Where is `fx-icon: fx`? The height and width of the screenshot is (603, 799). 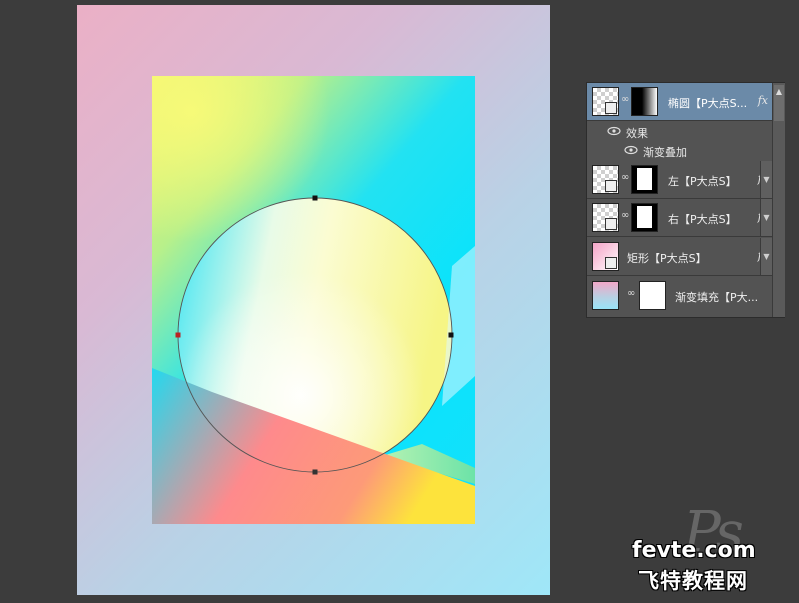
fx-icon: fx is located at coordinates (763, 100).